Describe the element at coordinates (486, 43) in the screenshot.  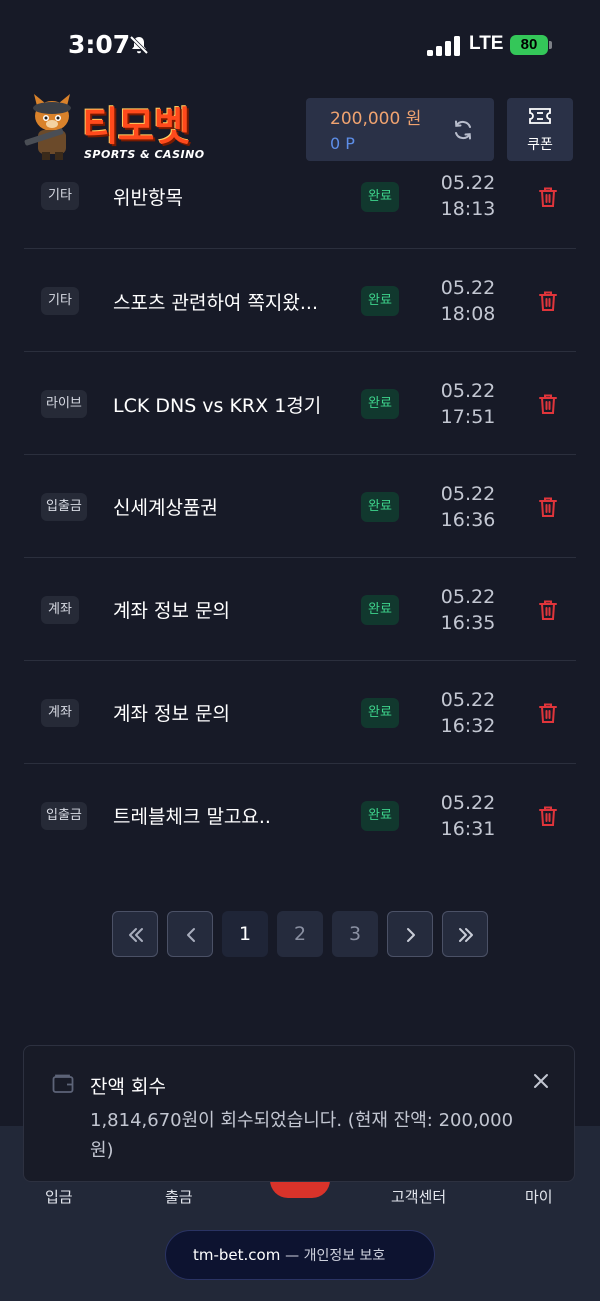
I see `network-type: LTE` at that location.